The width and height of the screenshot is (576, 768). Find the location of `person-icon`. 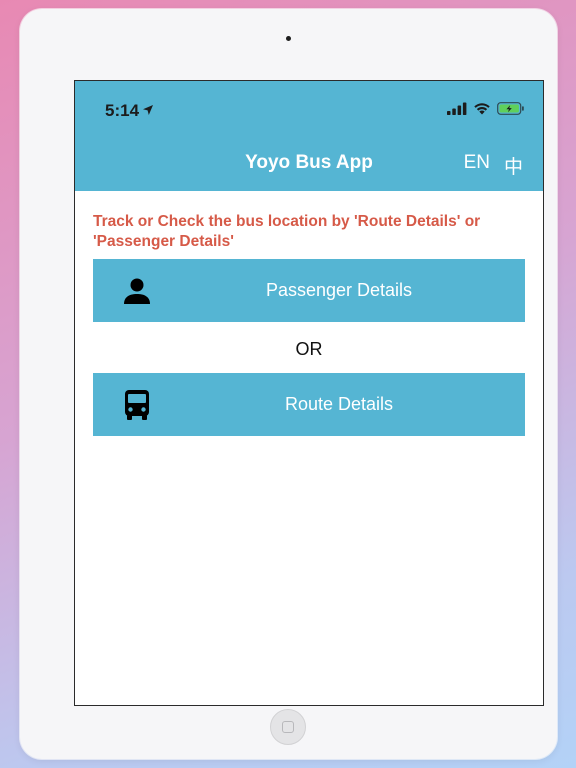

person-icon is located at coordinates (137, 291).